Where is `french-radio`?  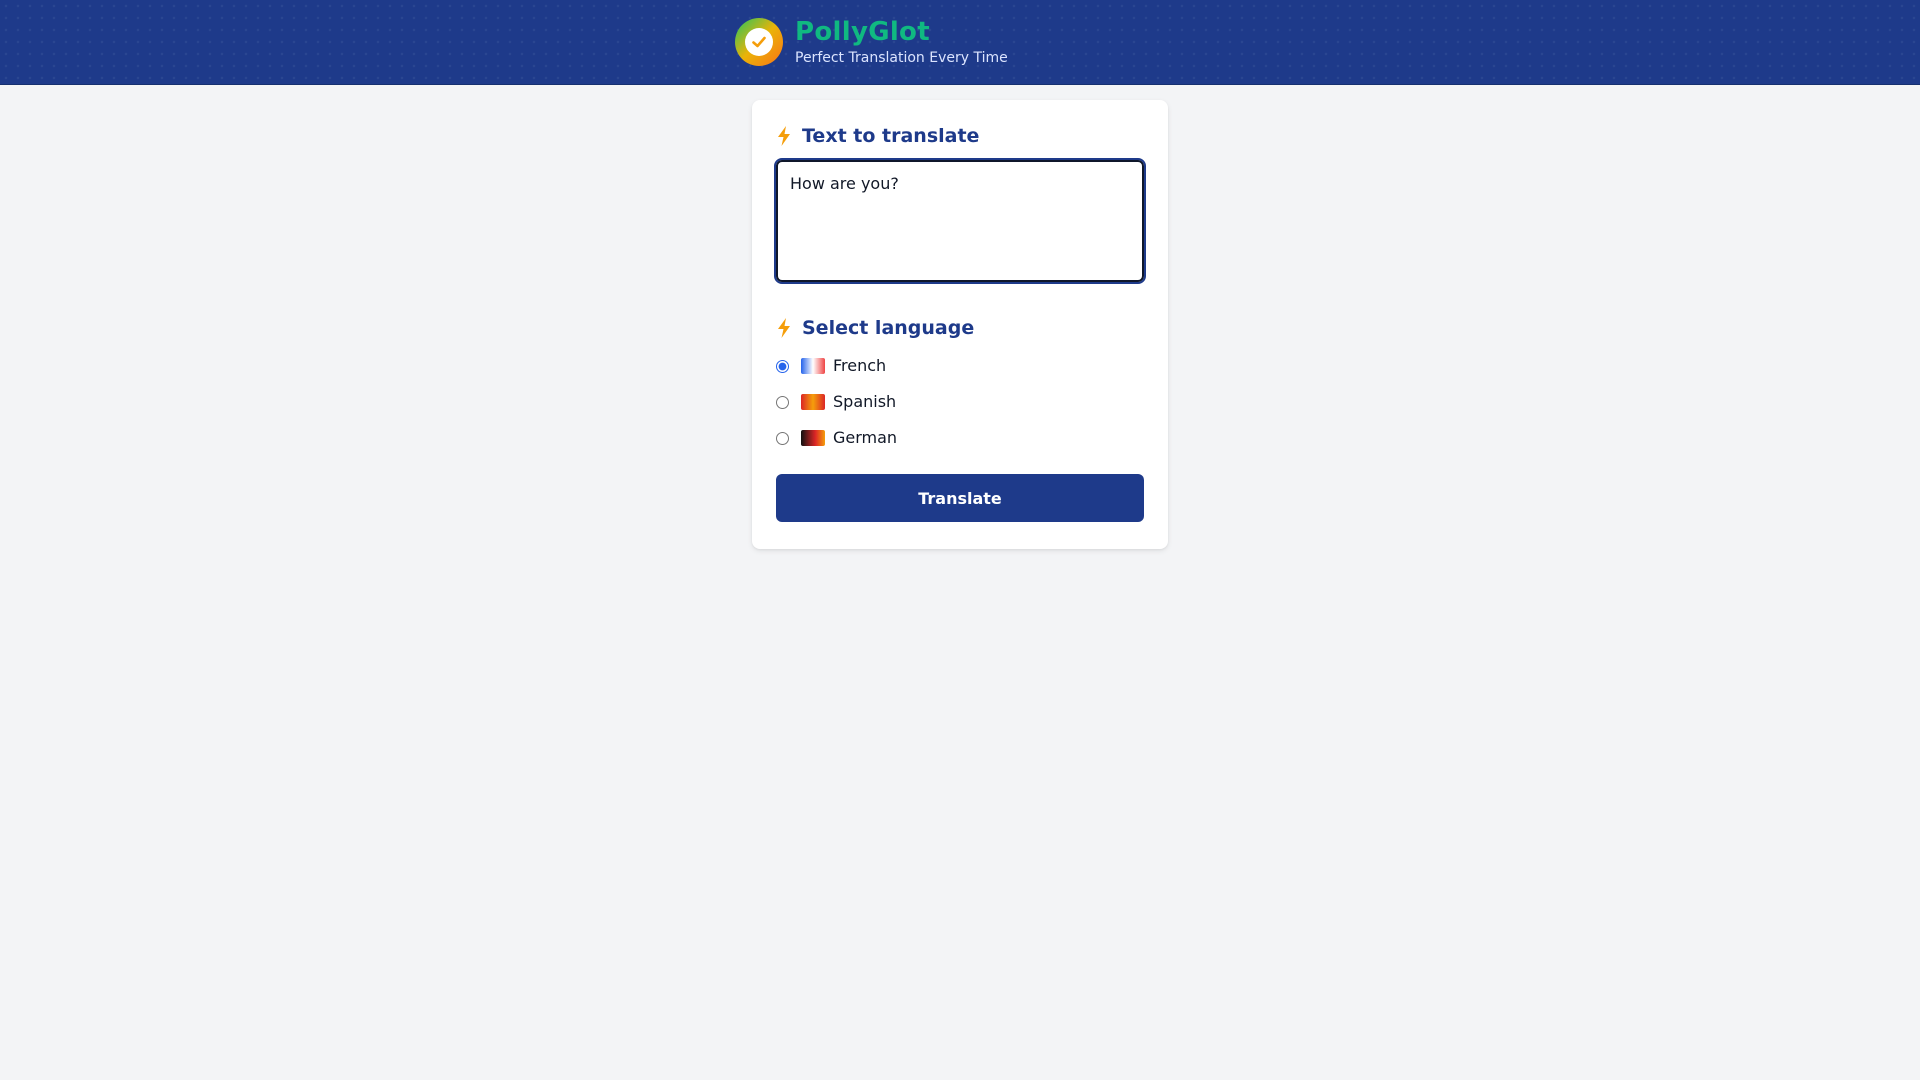
french-radio is located at coordinates (782, 366).